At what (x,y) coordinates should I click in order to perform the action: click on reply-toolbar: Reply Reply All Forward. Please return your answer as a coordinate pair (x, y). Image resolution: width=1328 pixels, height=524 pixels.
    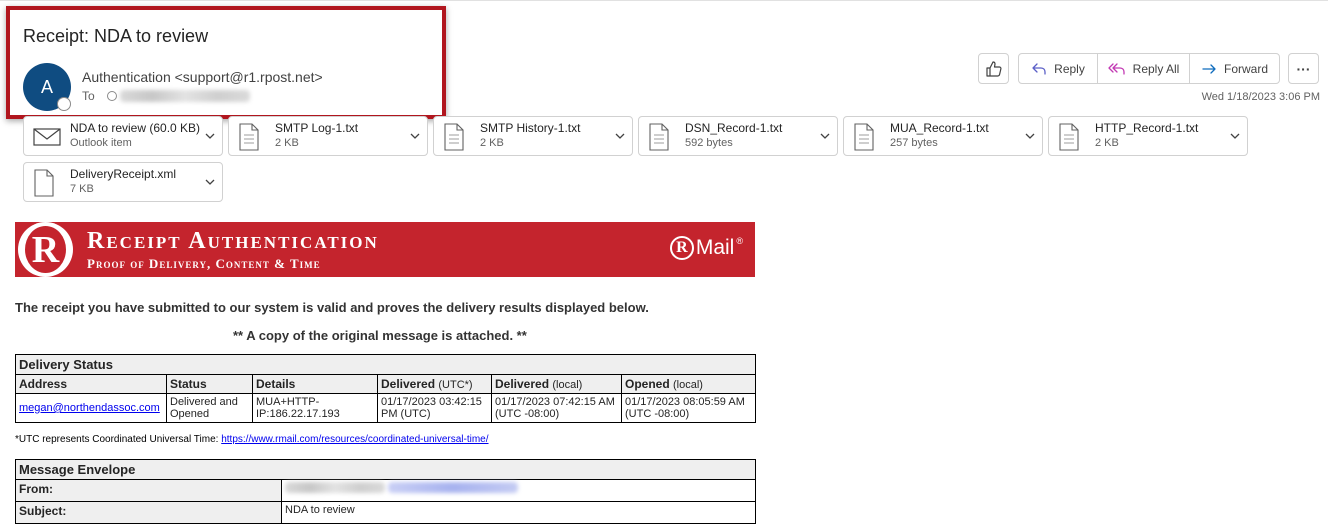
    Looking at the image, I should click on (1149, 68).